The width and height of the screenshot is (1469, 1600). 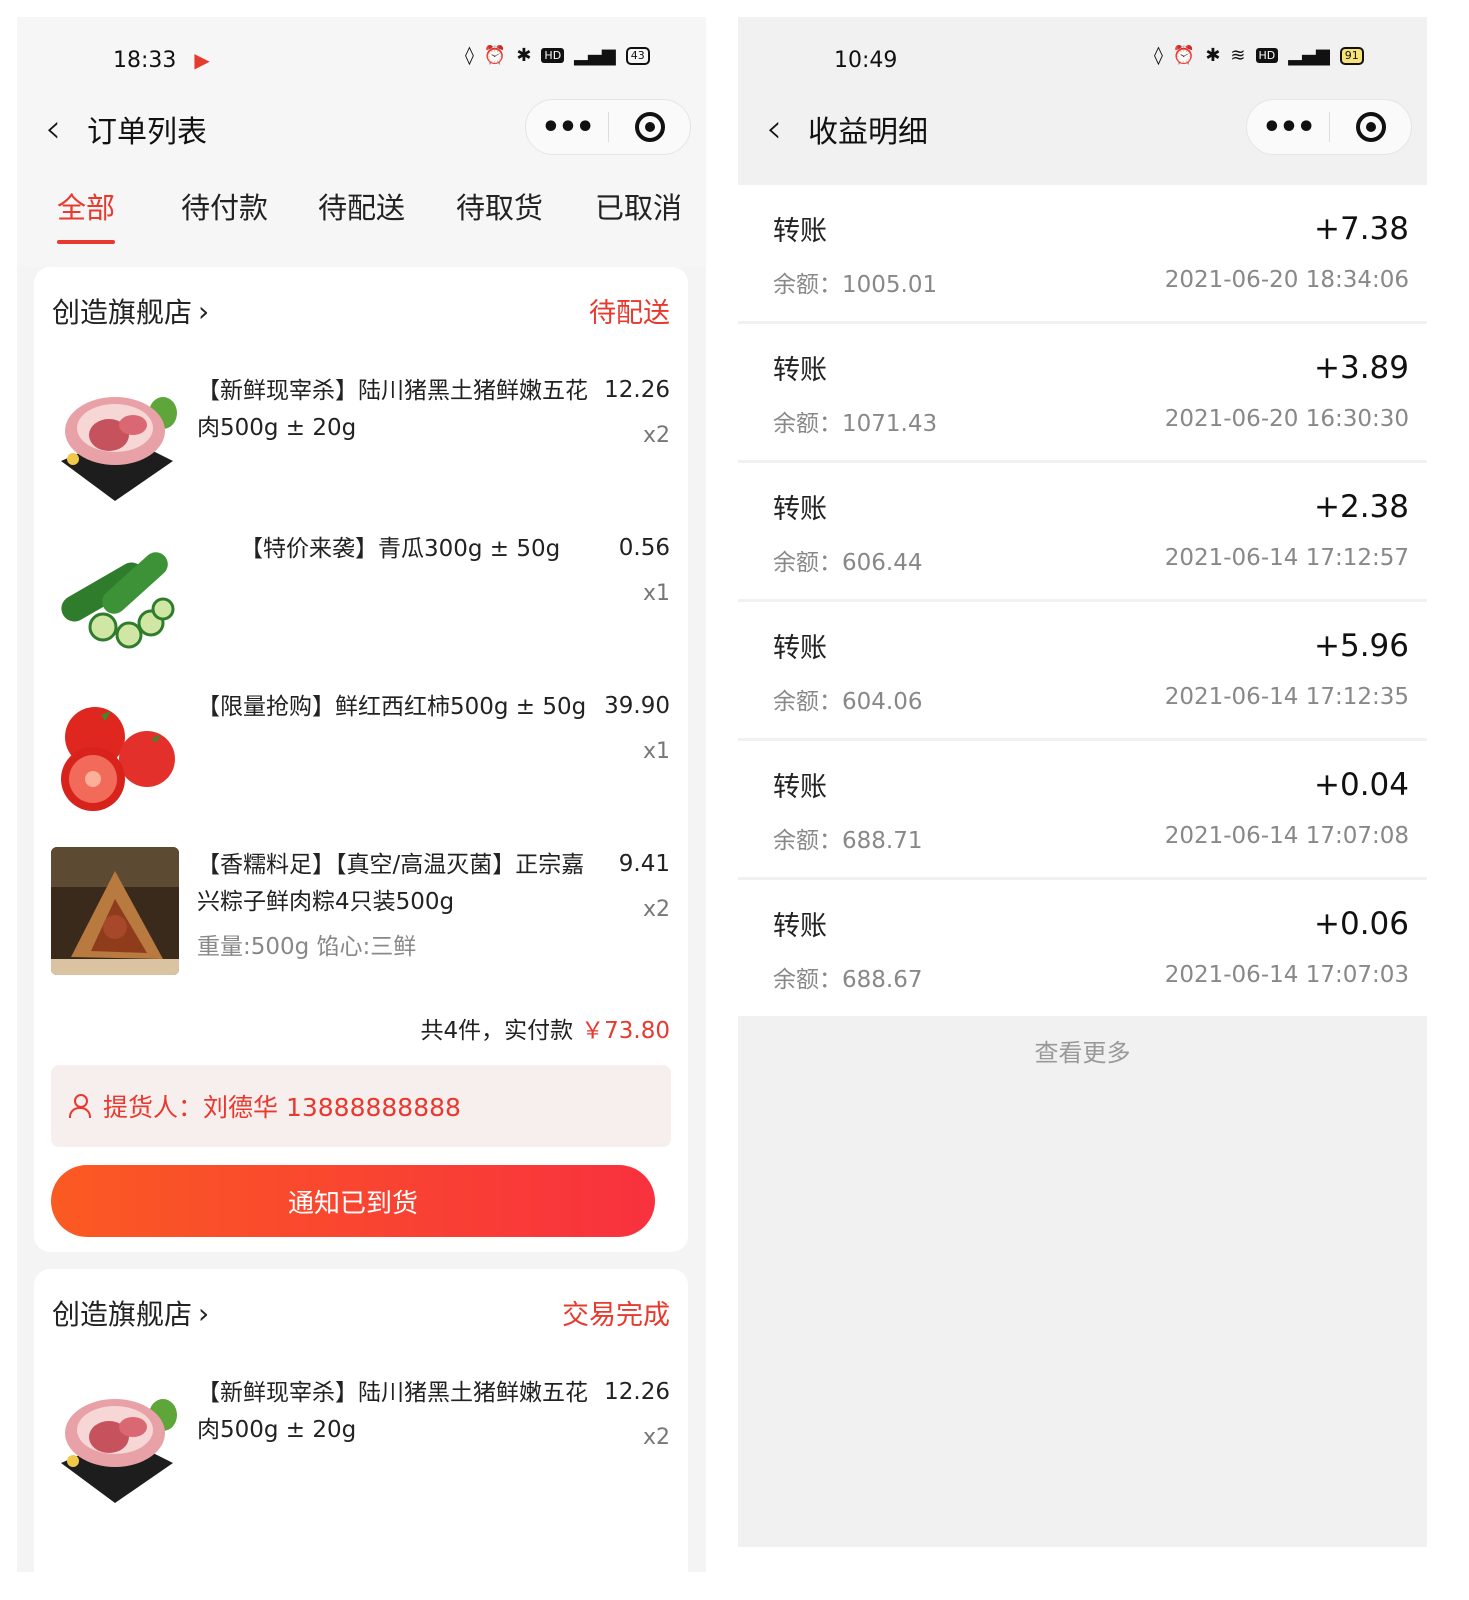 I want to click on tomato-image, so click(x=115, y=753).